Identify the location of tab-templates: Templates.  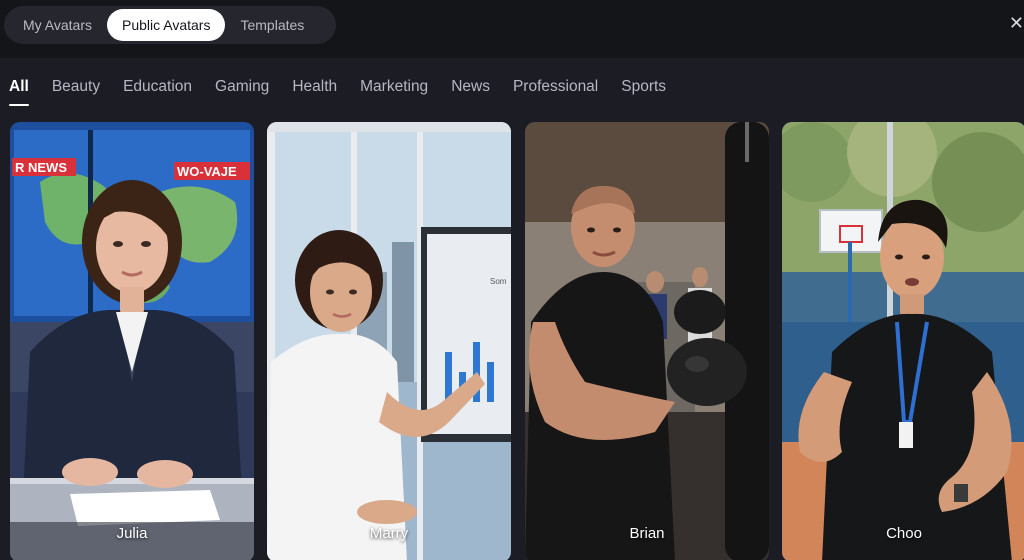
(272, 25).